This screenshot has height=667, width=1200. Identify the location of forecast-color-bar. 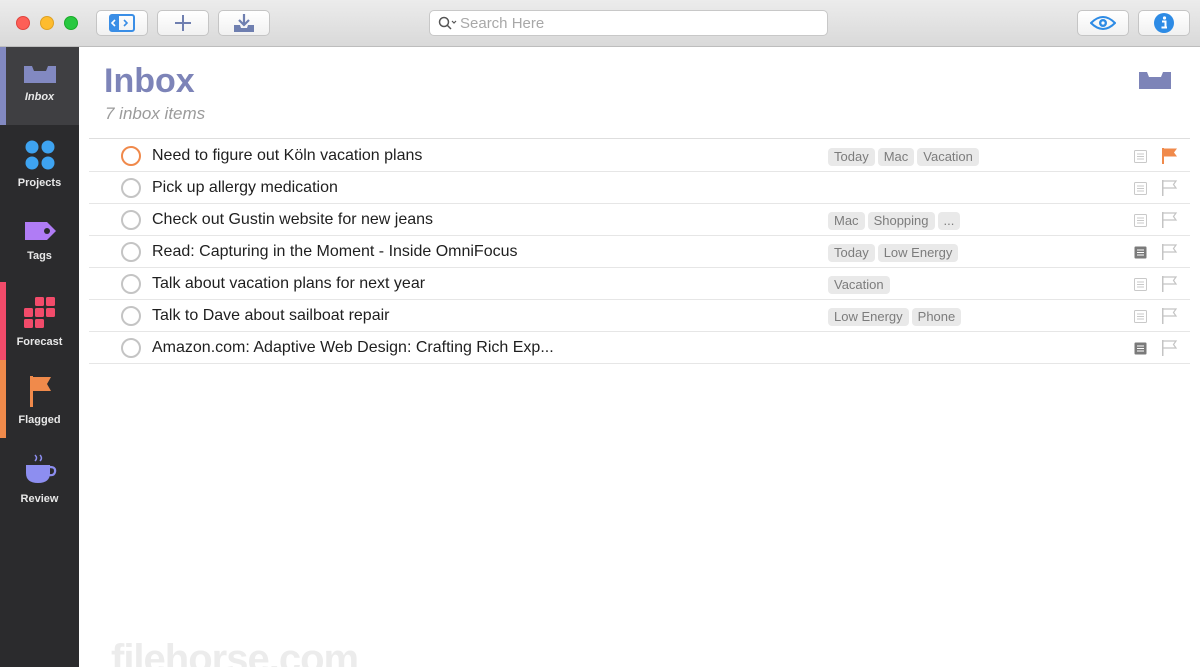
(3, 321).